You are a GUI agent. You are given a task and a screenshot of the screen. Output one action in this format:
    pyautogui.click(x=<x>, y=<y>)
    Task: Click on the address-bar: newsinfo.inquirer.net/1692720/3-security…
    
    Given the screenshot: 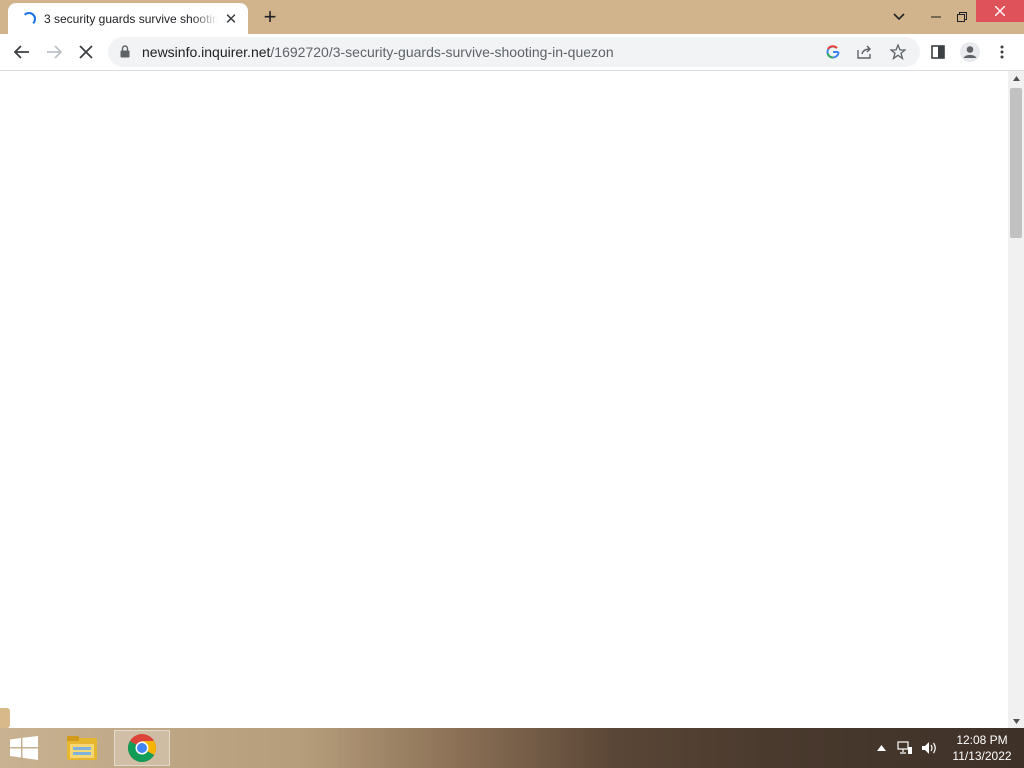 What is the action you would take?
    pyautogui.click(x=514, y=52)
    